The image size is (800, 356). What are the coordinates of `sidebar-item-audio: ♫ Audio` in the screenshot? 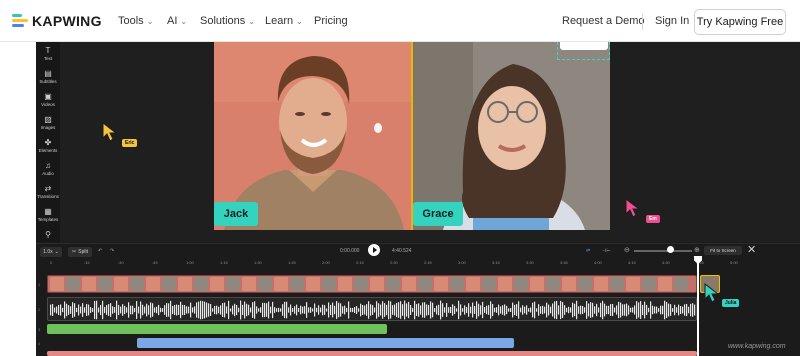 It's located at (48, 169).